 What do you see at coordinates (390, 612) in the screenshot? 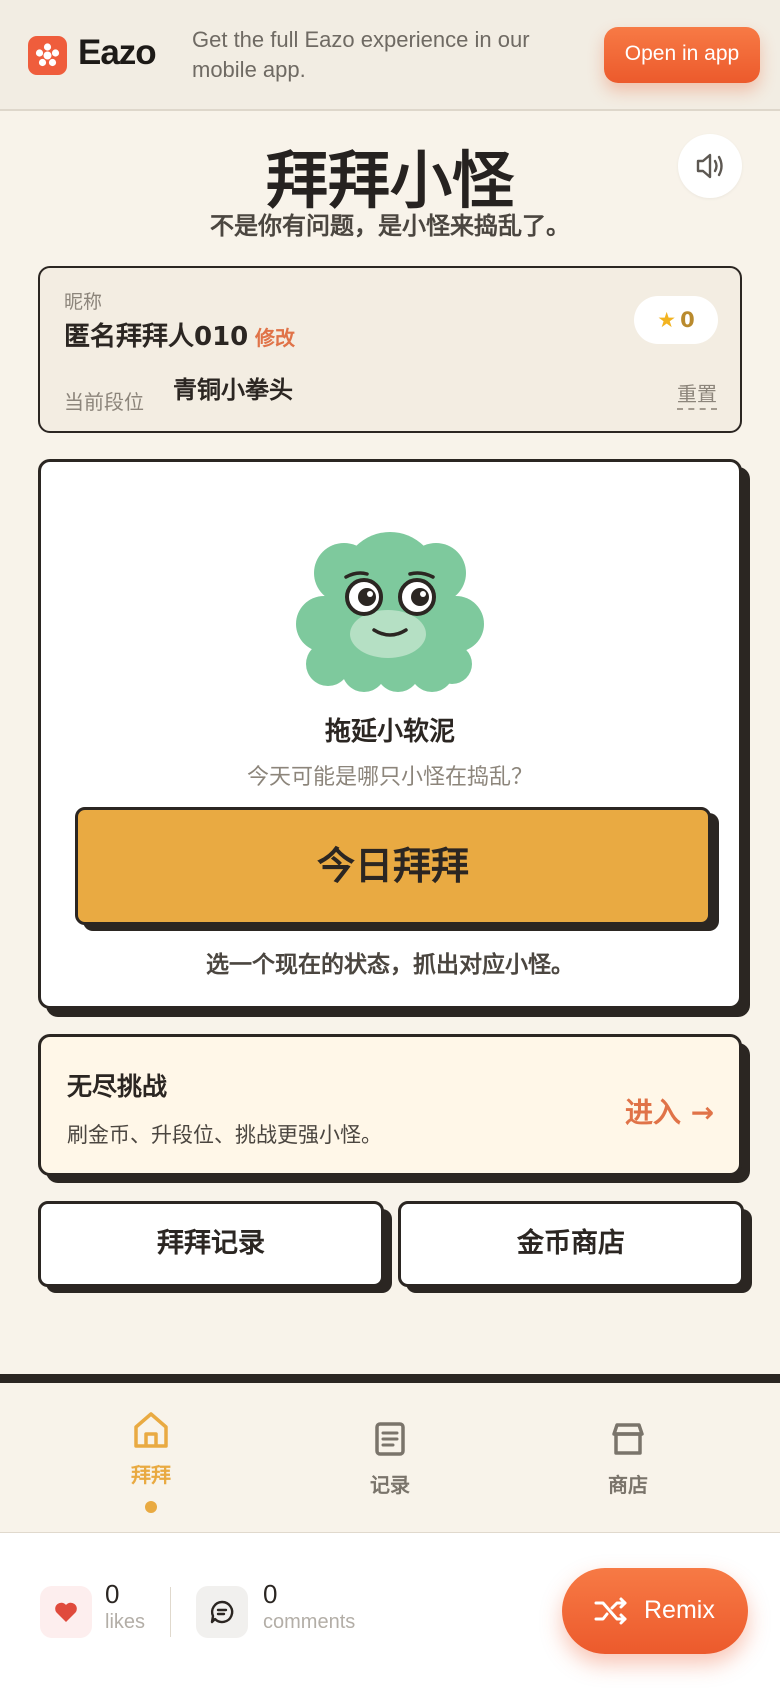
I see `monster-illustration` at bounding box center [390, 612].